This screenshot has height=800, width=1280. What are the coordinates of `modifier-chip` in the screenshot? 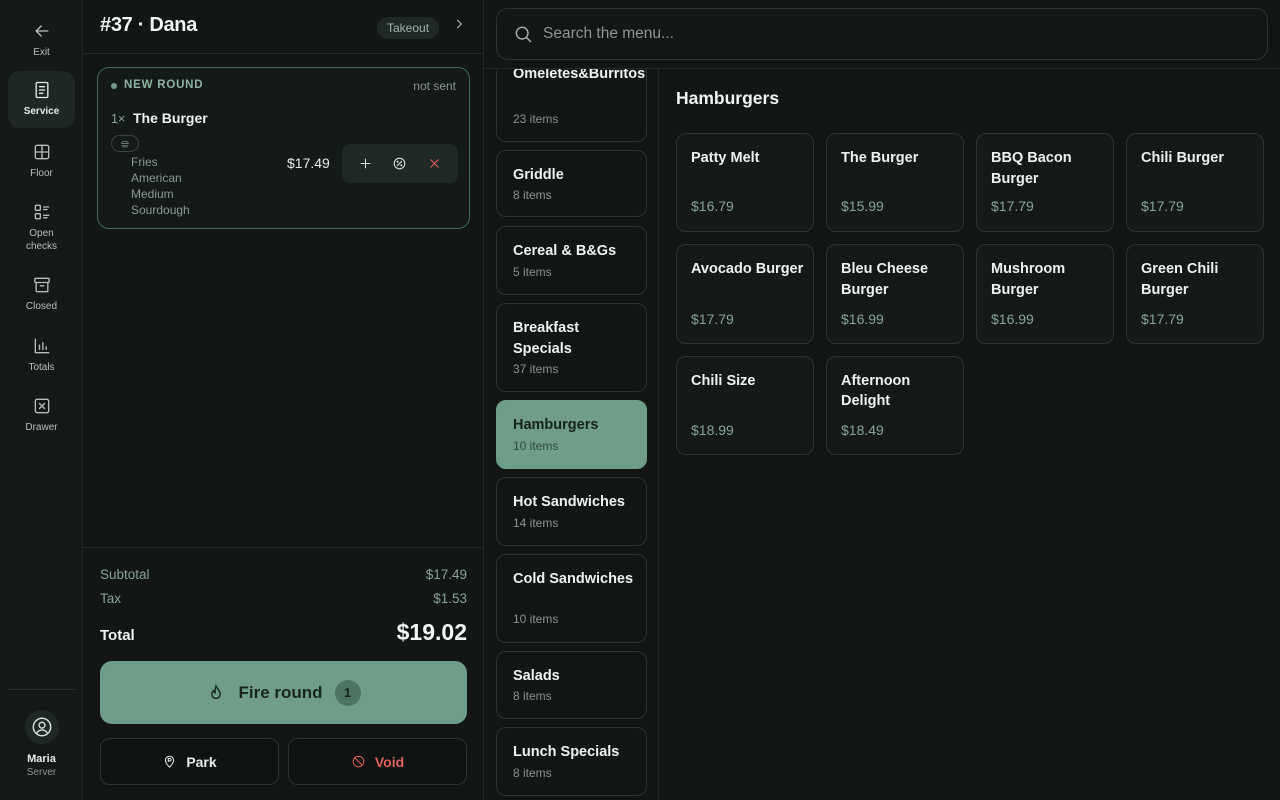 It's located at (125, 143).